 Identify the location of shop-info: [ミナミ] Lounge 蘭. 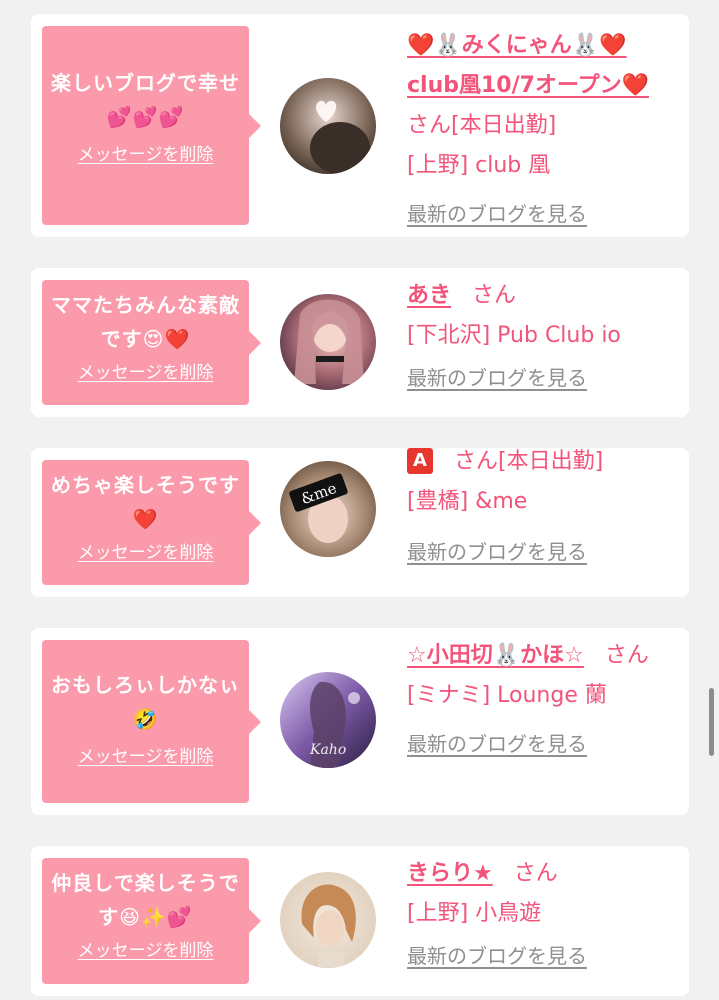
(507, 695).